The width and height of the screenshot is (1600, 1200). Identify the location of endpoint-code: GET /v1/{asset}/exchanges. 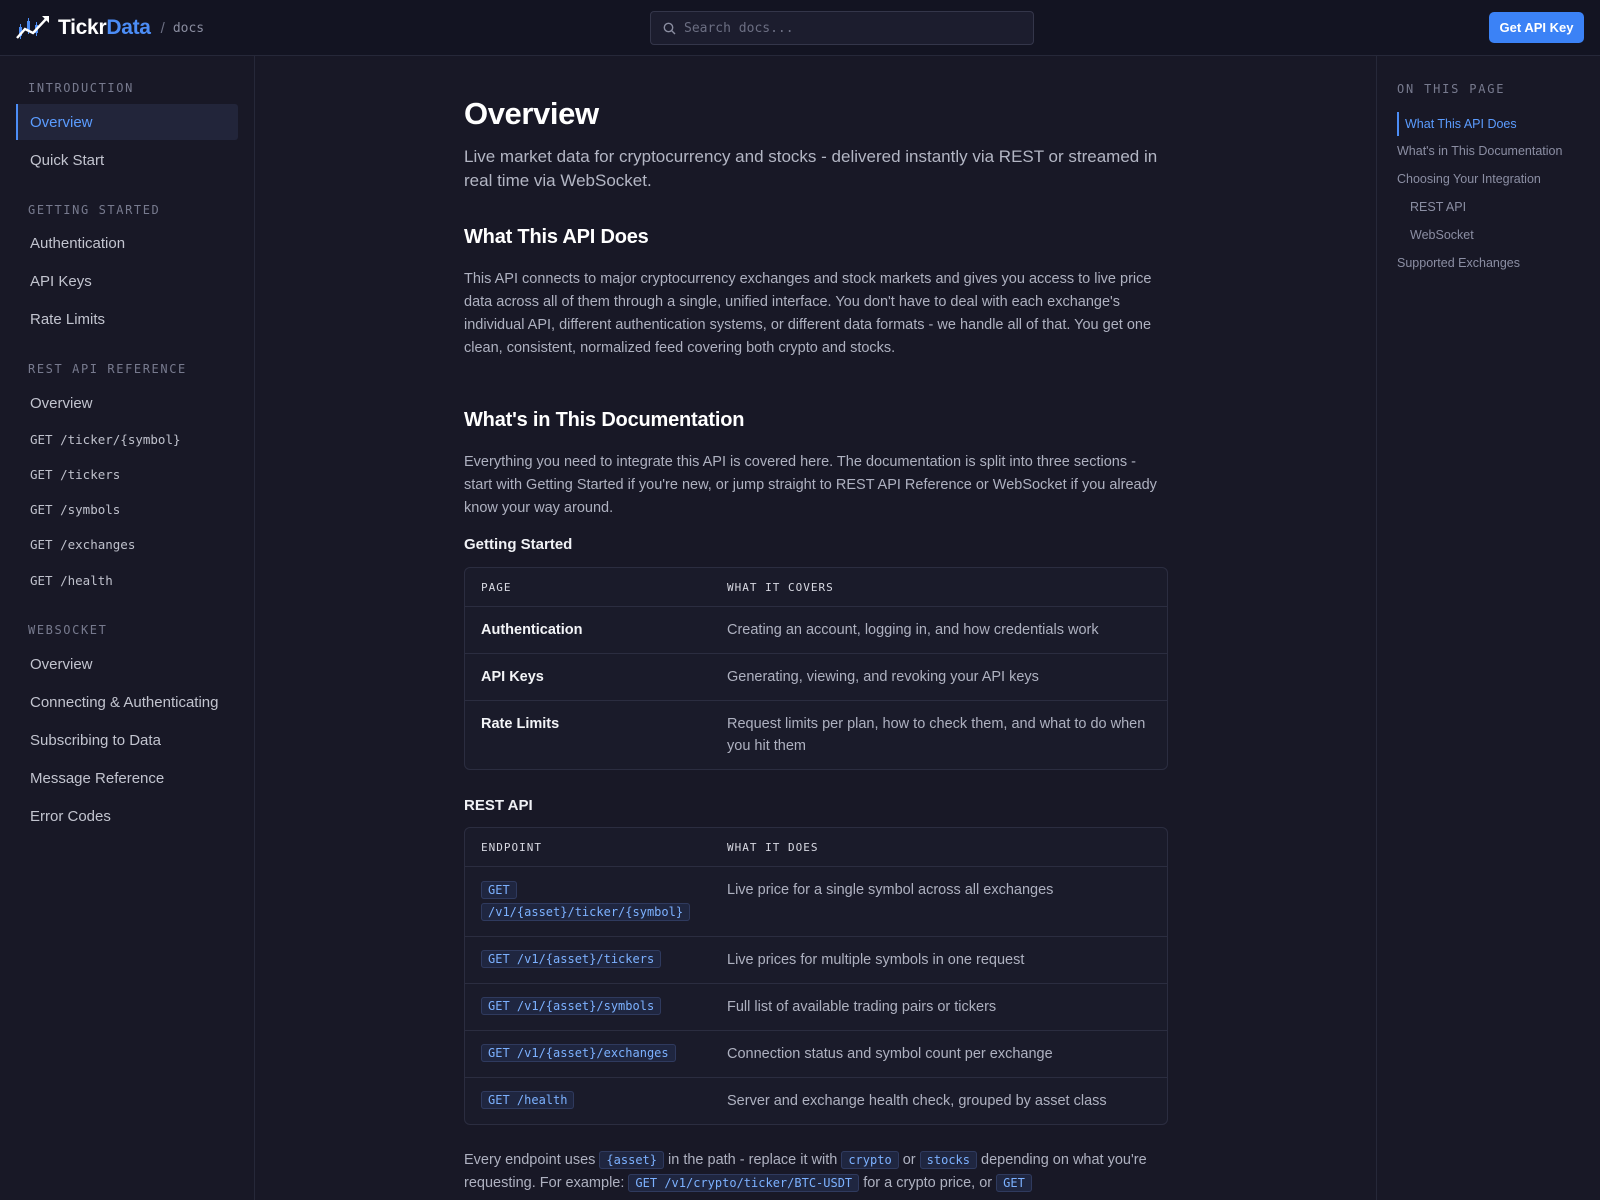
(578, 1053).